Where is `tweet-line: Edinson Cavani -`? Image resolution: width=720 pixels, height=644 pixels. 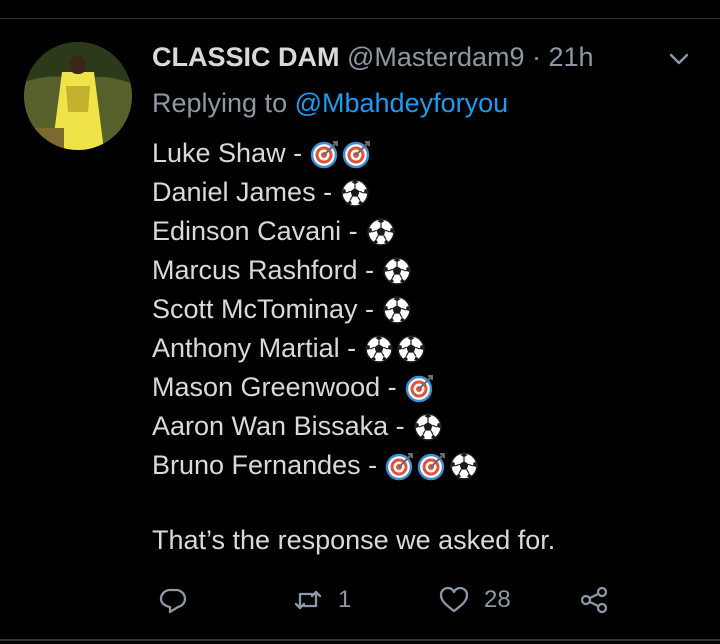 tweet-line: Edinson Cavani - is located at coordinates (315, 231).